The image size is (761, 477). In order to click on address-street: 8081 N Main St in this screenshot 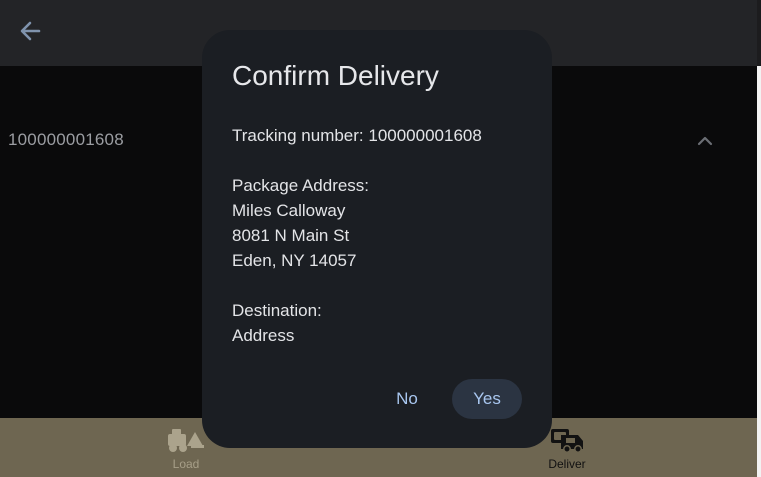, I will do `click(291, 235)`.